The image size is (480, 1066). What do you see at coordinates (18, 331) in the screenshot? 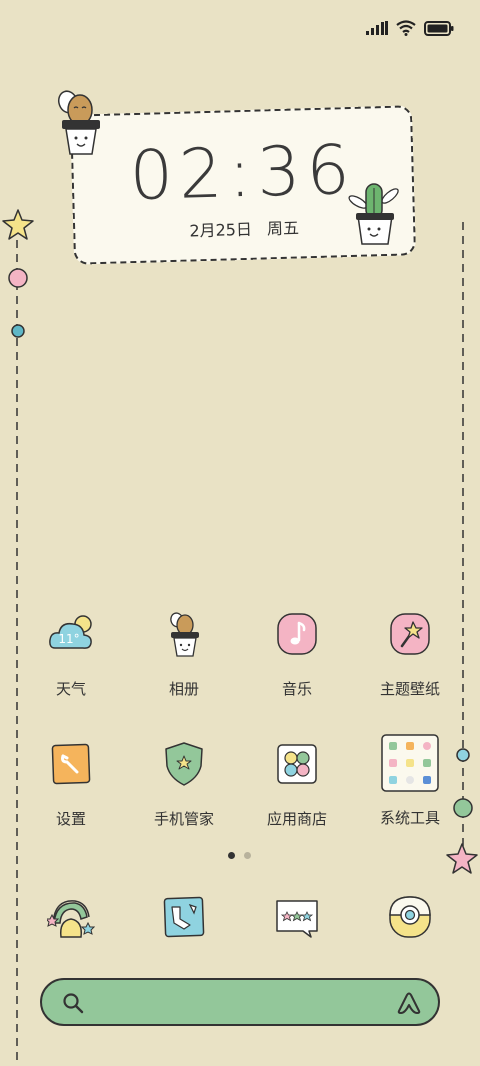
I see `blue-bead-decoration-icon` at bounding box center [18, 331].